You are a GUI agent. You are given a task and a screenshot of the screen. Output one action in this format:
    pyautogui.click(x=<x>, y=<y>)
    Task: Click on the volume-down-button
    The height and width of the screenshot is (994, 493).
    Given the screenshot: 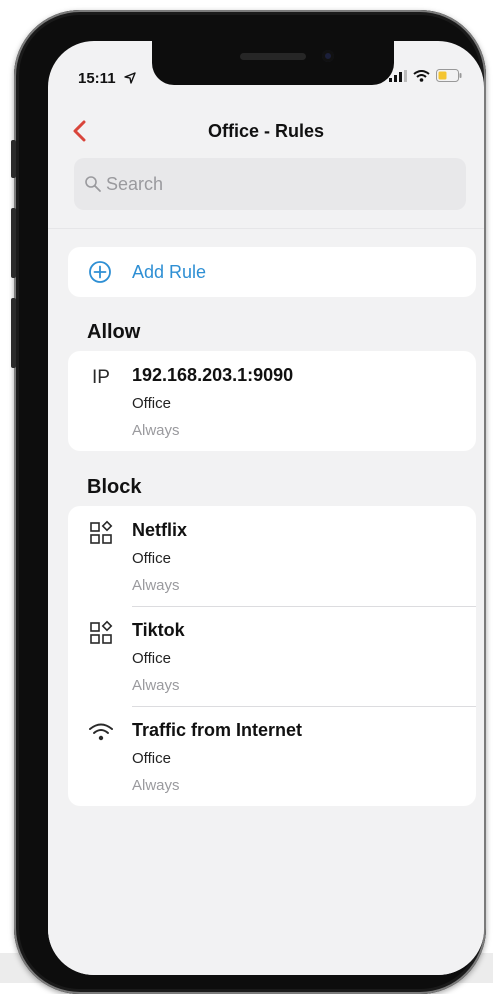 What is the action you would take?
    pyautogui.click(x=13, y=333)
    